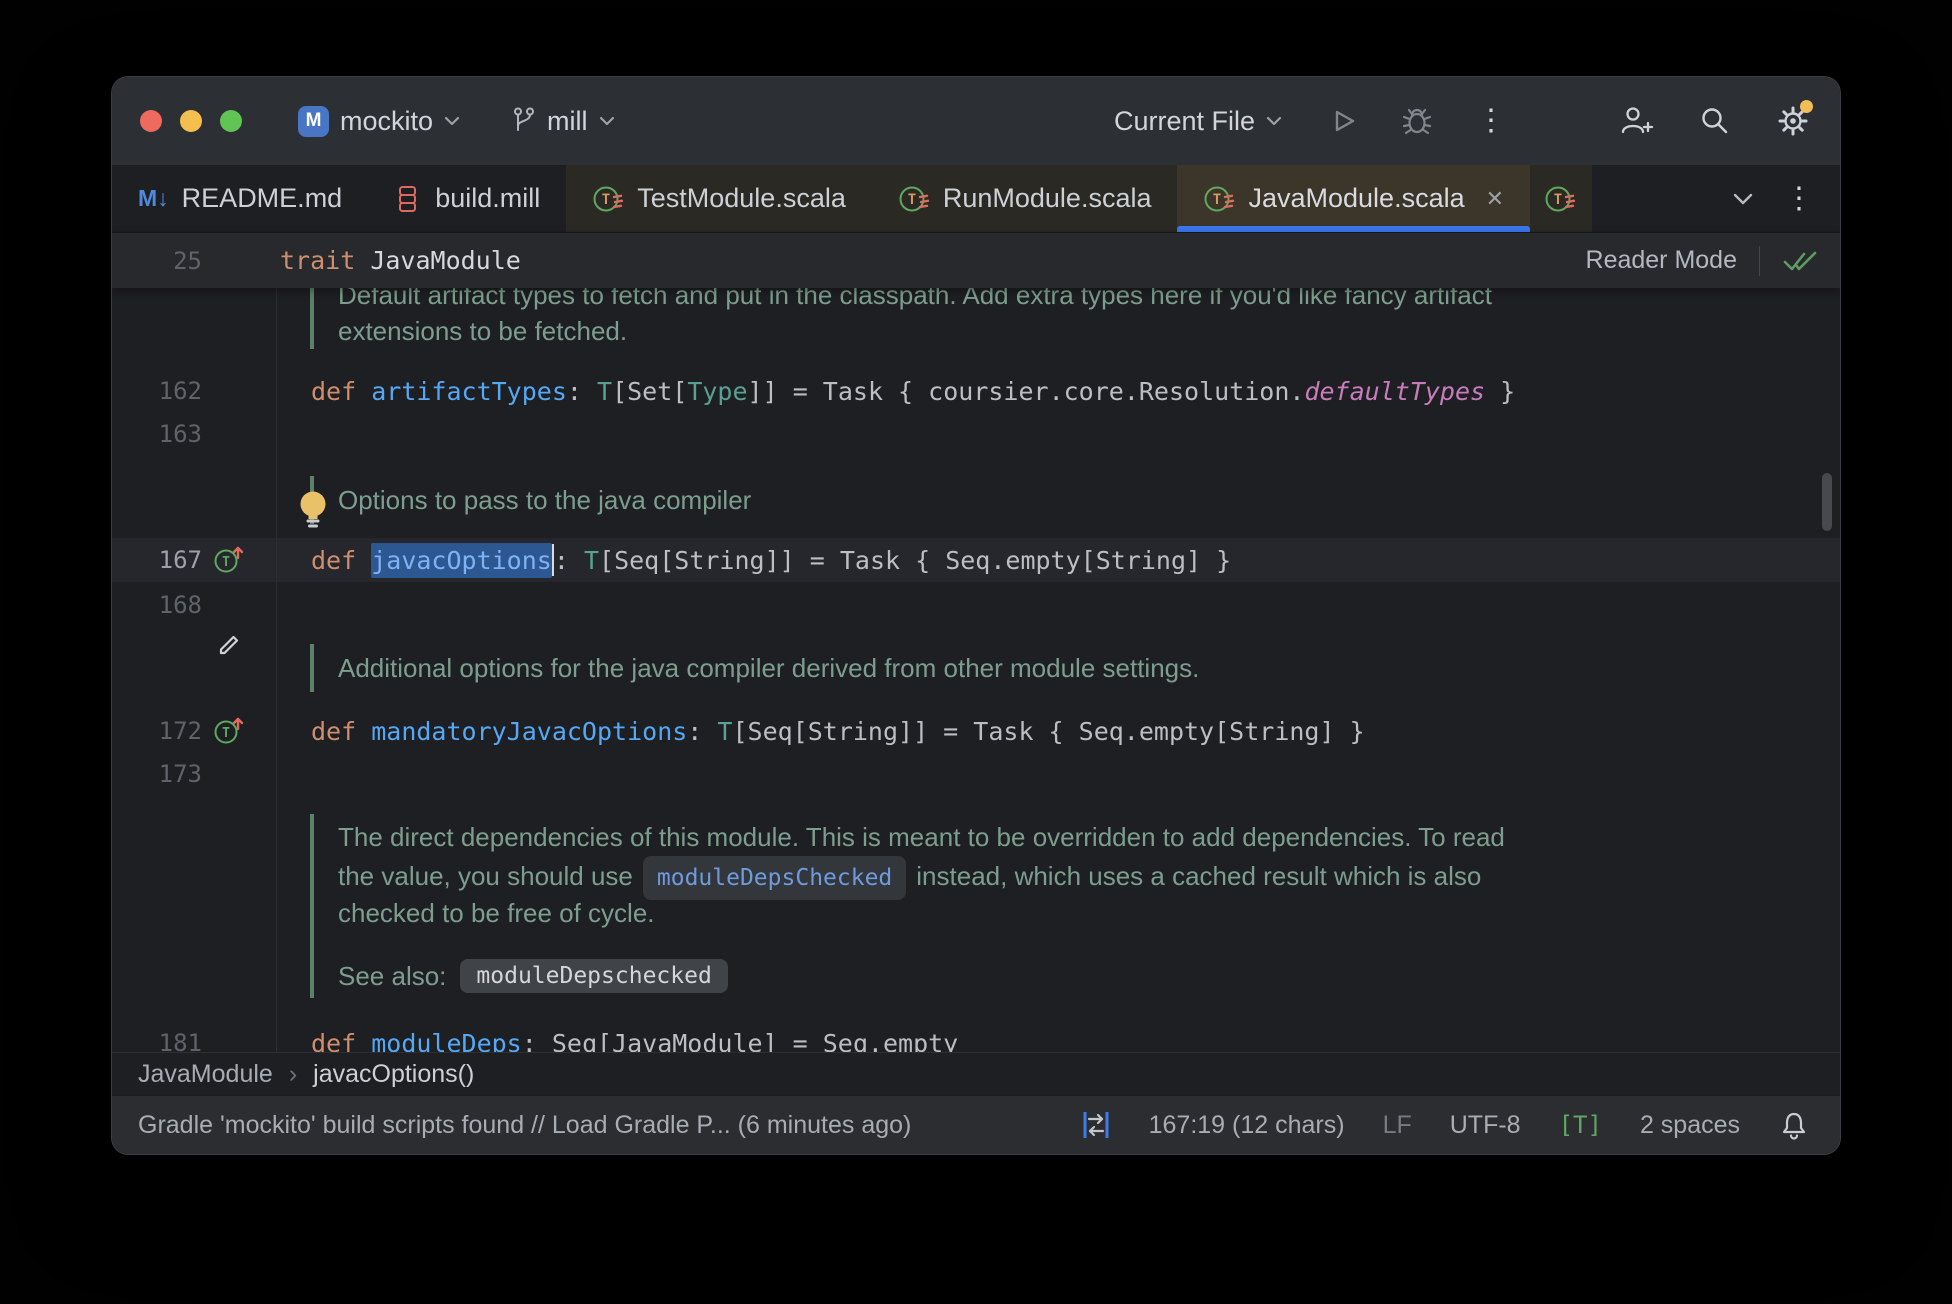 Image resolution: width=1952 pixels, height=1304 pixels. What do you see at coordinates (1799, 198) in the screenshot?
I see `tab-options-kebab-icon: ⋮` at bounding box center [1799, 198].